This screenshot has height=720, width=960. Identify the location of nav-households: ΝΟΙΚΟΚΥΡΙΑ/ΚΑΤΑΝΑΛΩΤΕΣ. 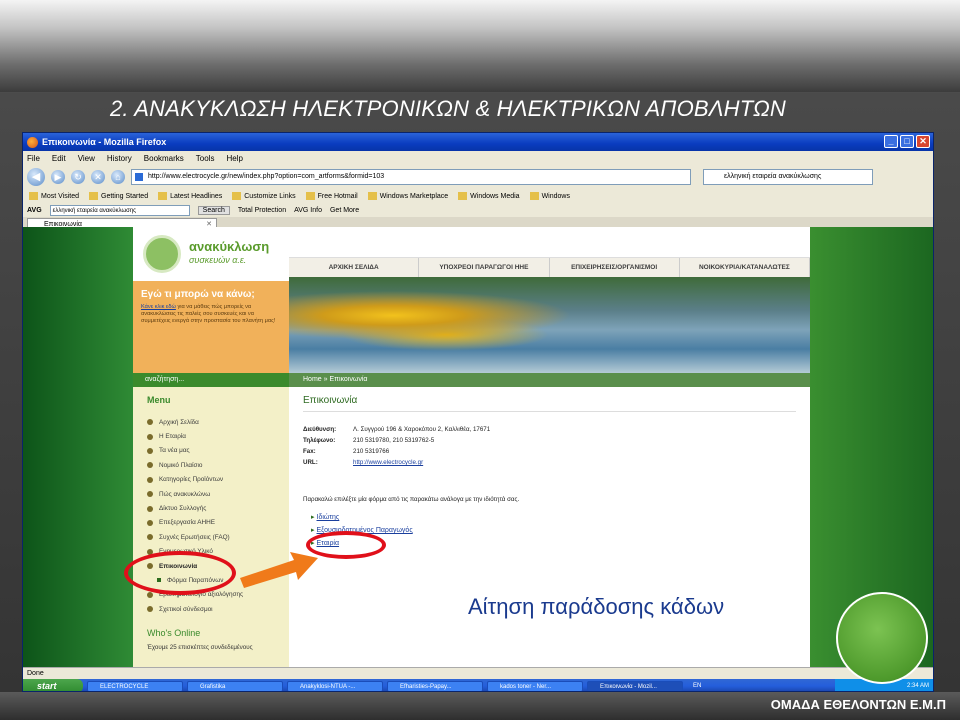
(745, 267).